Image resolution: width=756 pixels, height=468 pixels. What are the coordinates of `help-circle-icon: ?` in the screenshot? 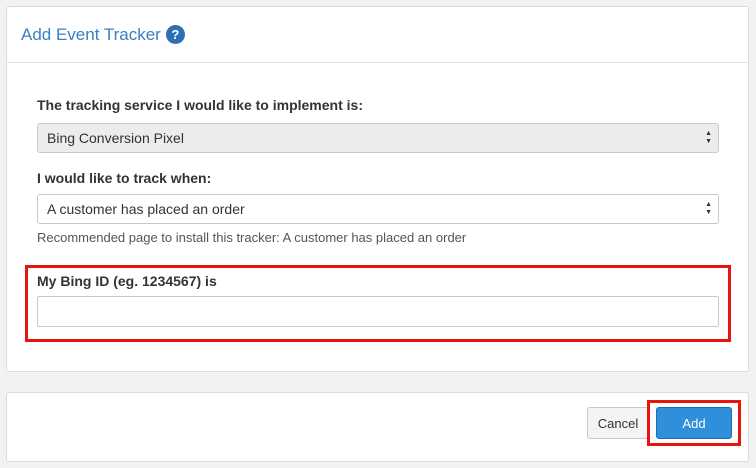 It's located at (175, 34).